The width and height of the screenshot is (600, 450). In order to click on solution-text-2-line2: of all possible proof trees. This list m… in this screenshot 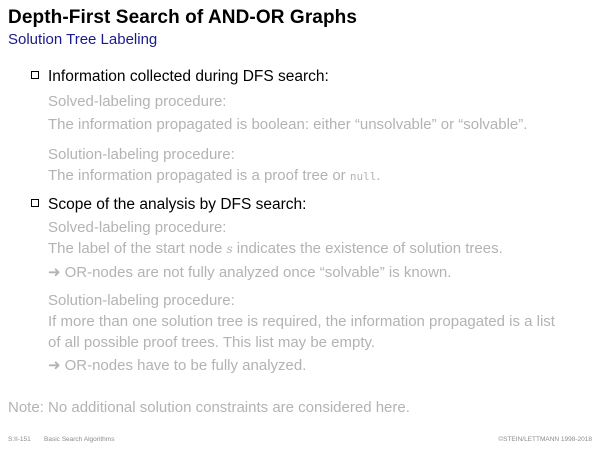, I will do `click(212, 342)`.